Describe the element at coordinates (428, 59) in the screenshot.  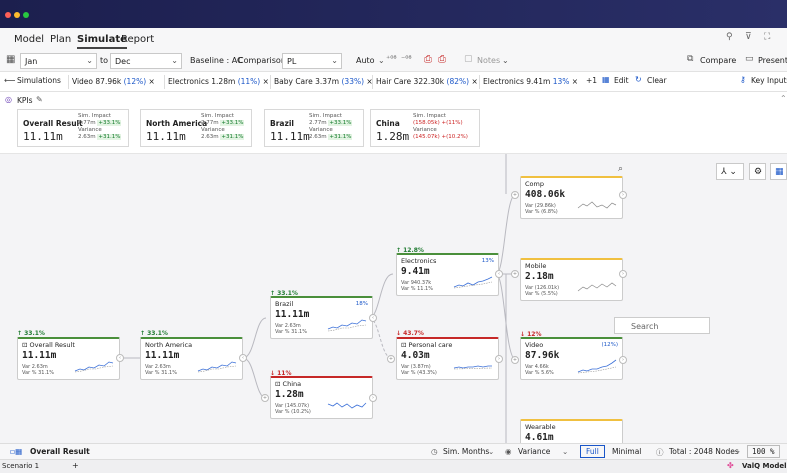
I see `print-icon: ⎙` at that location.